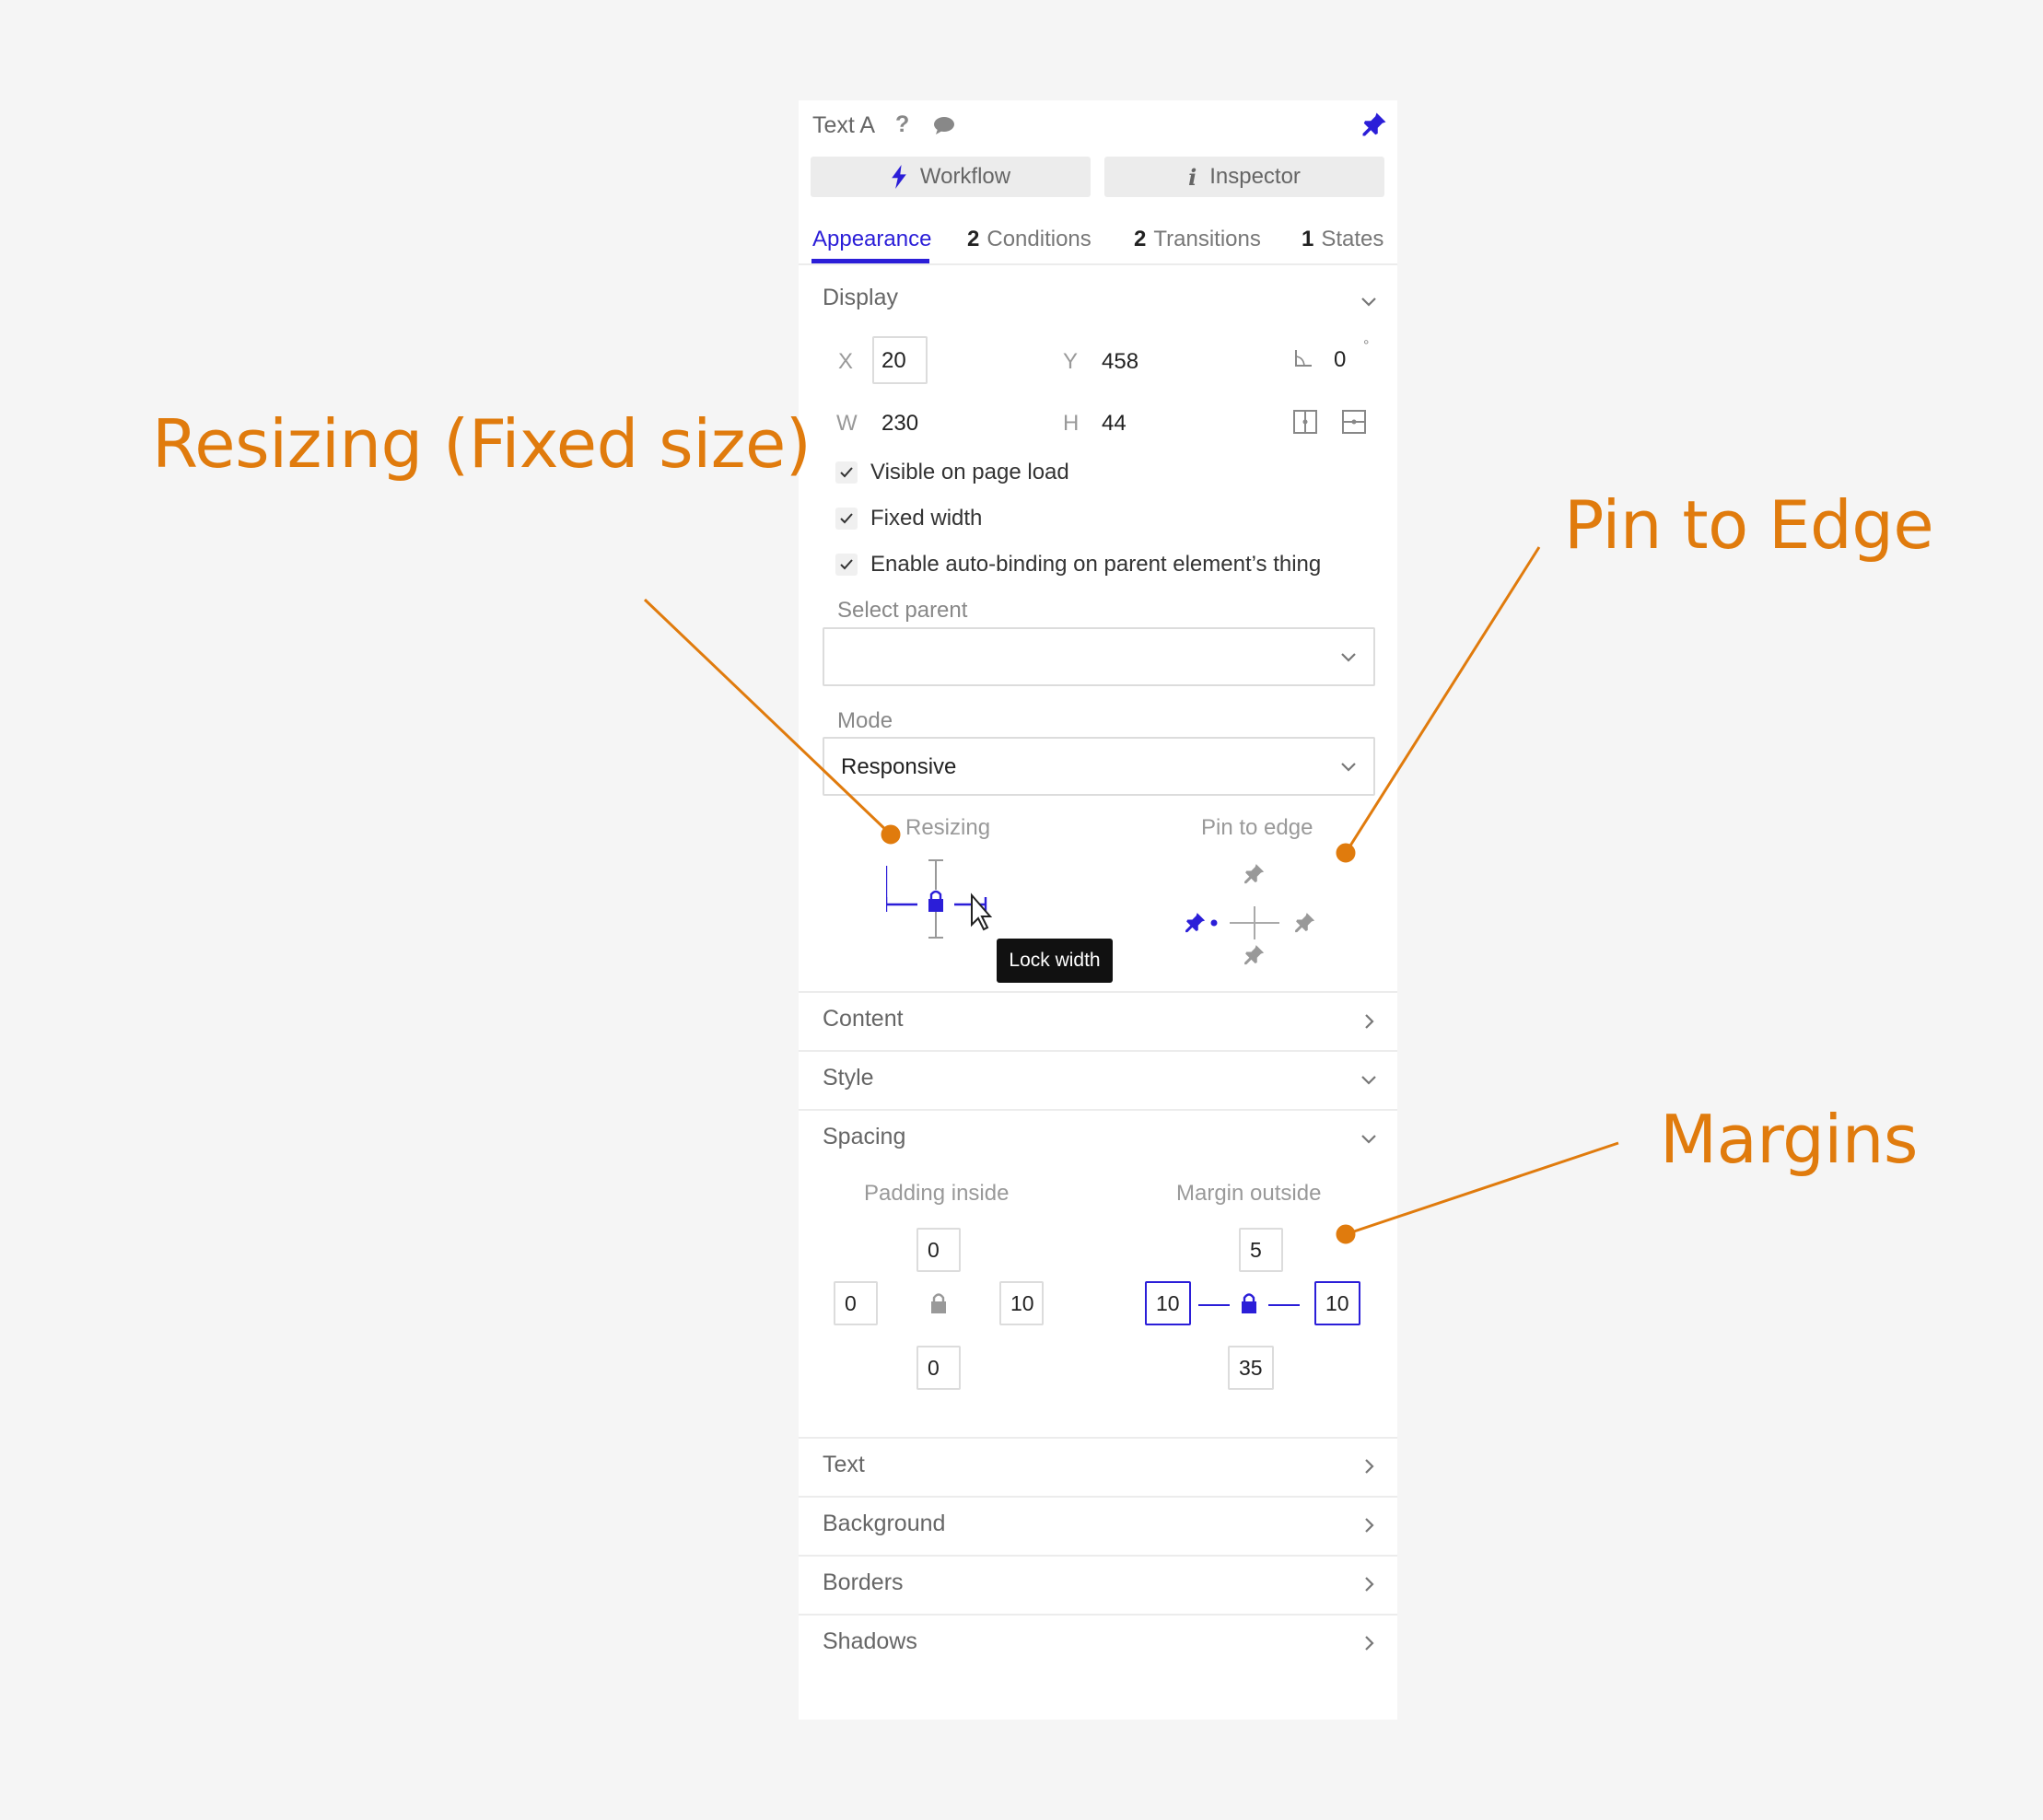  What do you see at coordinates (973, 239) in the screenshot?
I see `conditions-count: 2` at bounding box center [973, 239].